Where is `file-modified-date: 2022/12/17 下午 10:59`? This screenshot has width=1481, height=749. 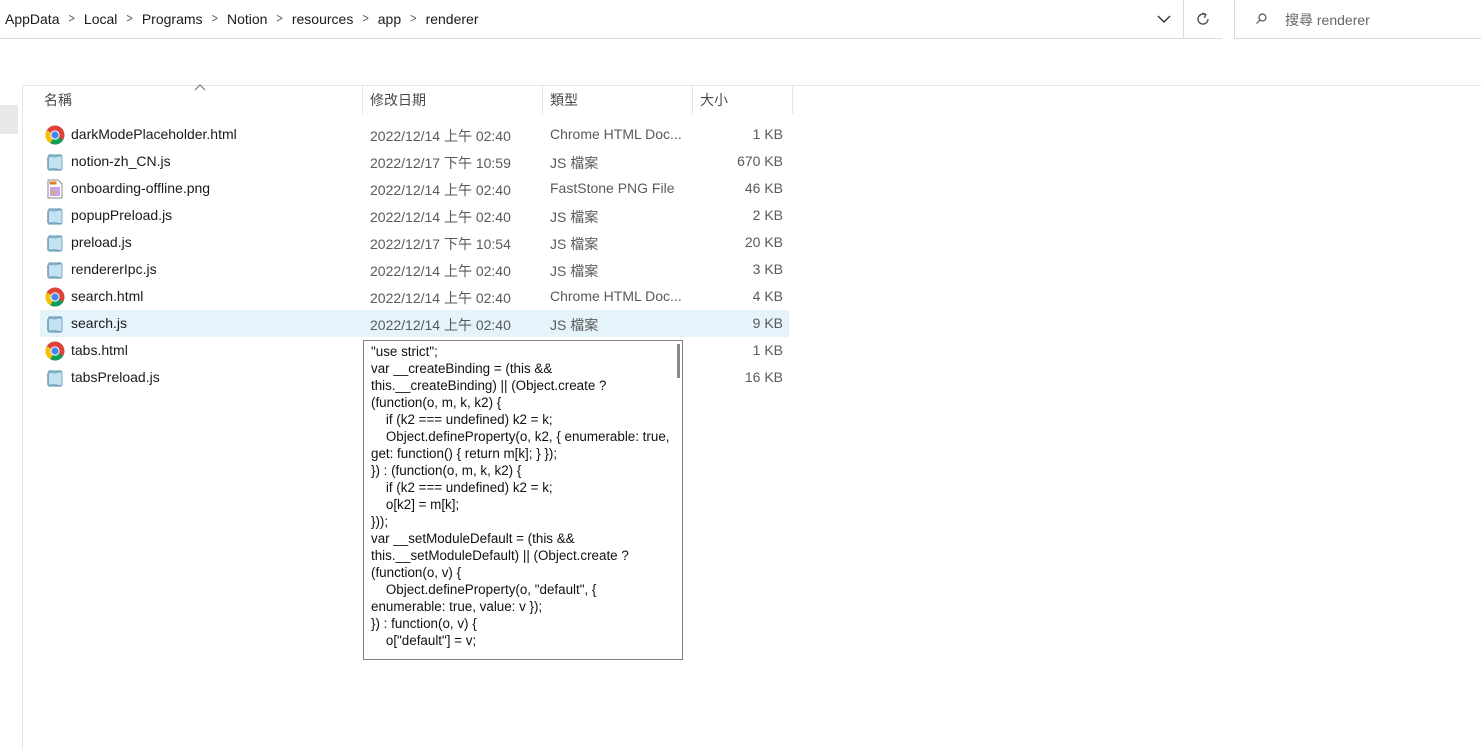 file-modified-date: 2022/12/17 下午 10:59 is located at coordinates (440, 163).